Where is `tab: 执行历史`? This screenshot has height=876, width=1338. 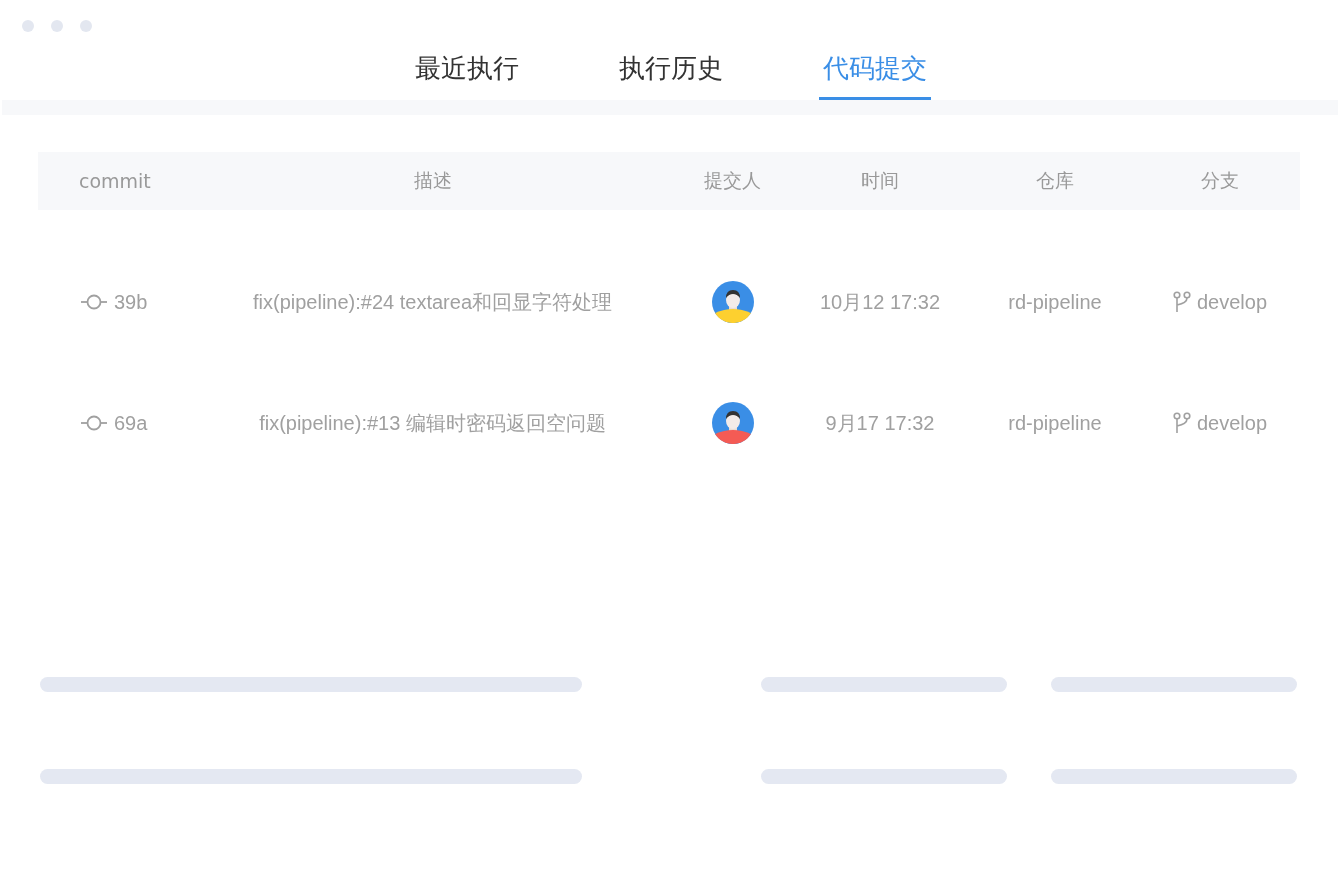 tab: 执行历史 is located at coordinates (671, 73).